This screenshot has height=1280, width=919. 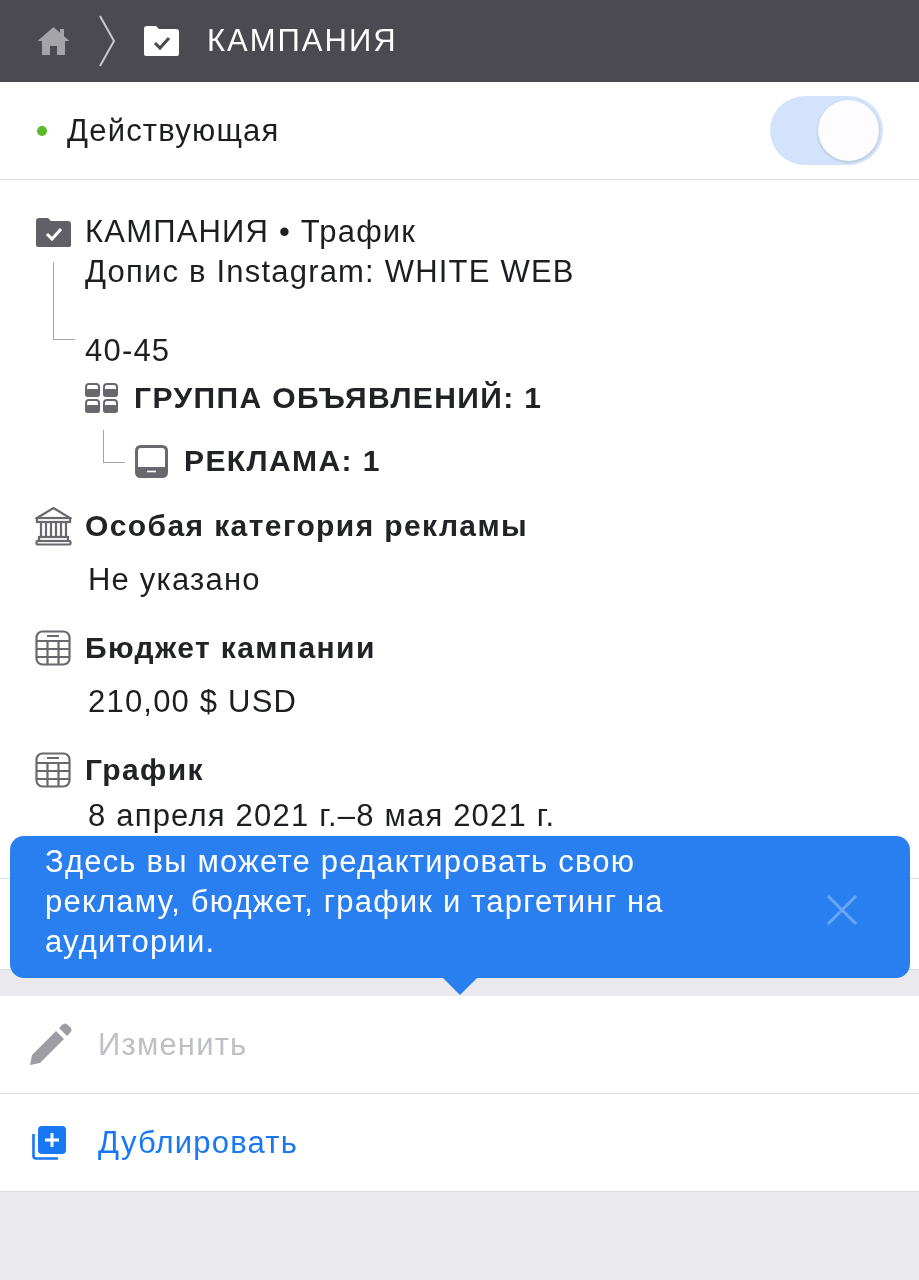 I want to click on close-button, so click(x=842, y=910).